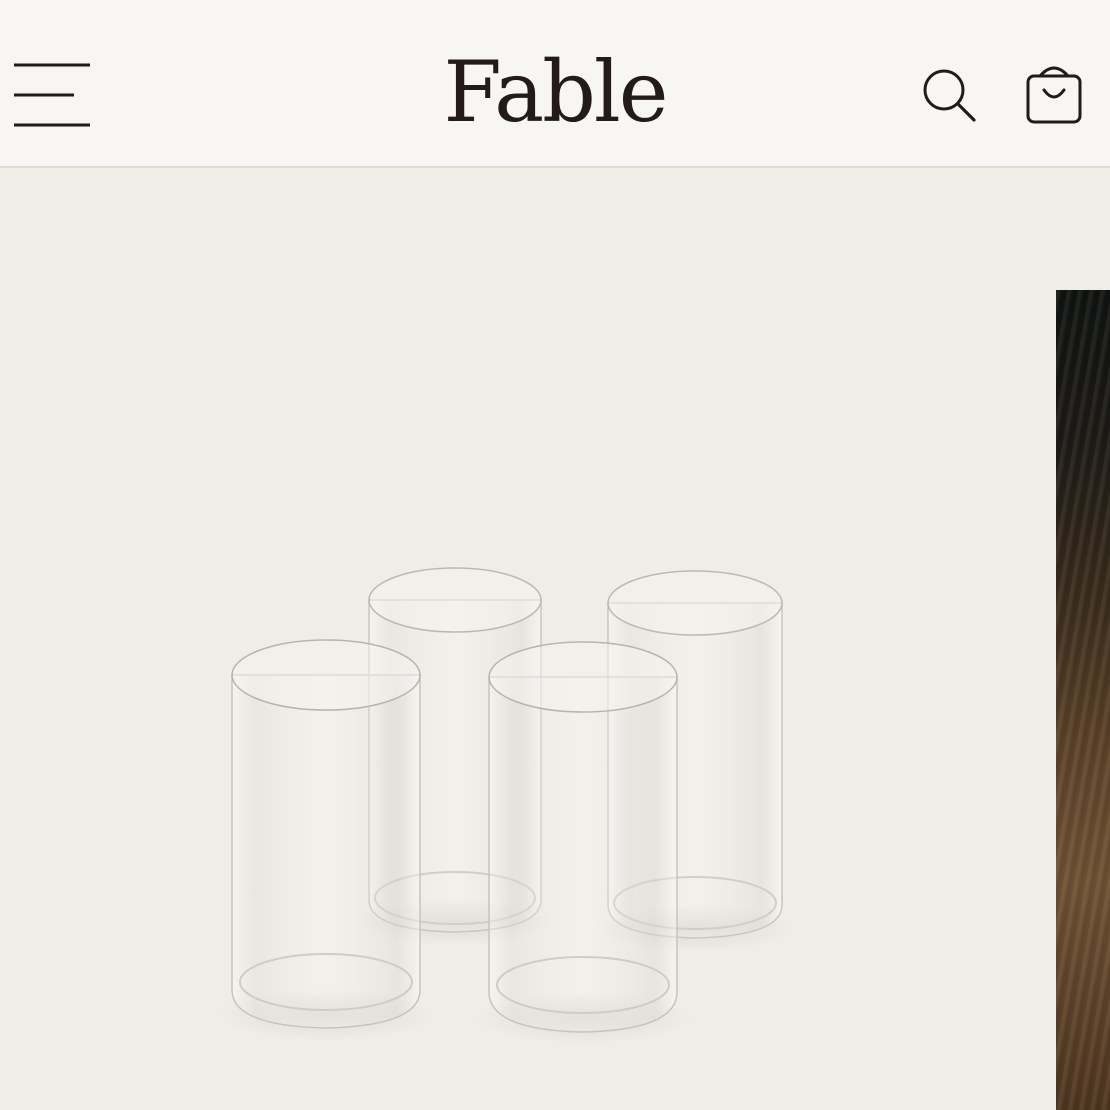 This screenshot has height=1110, width=1110. I want to click on search-button, so click(950, 96).